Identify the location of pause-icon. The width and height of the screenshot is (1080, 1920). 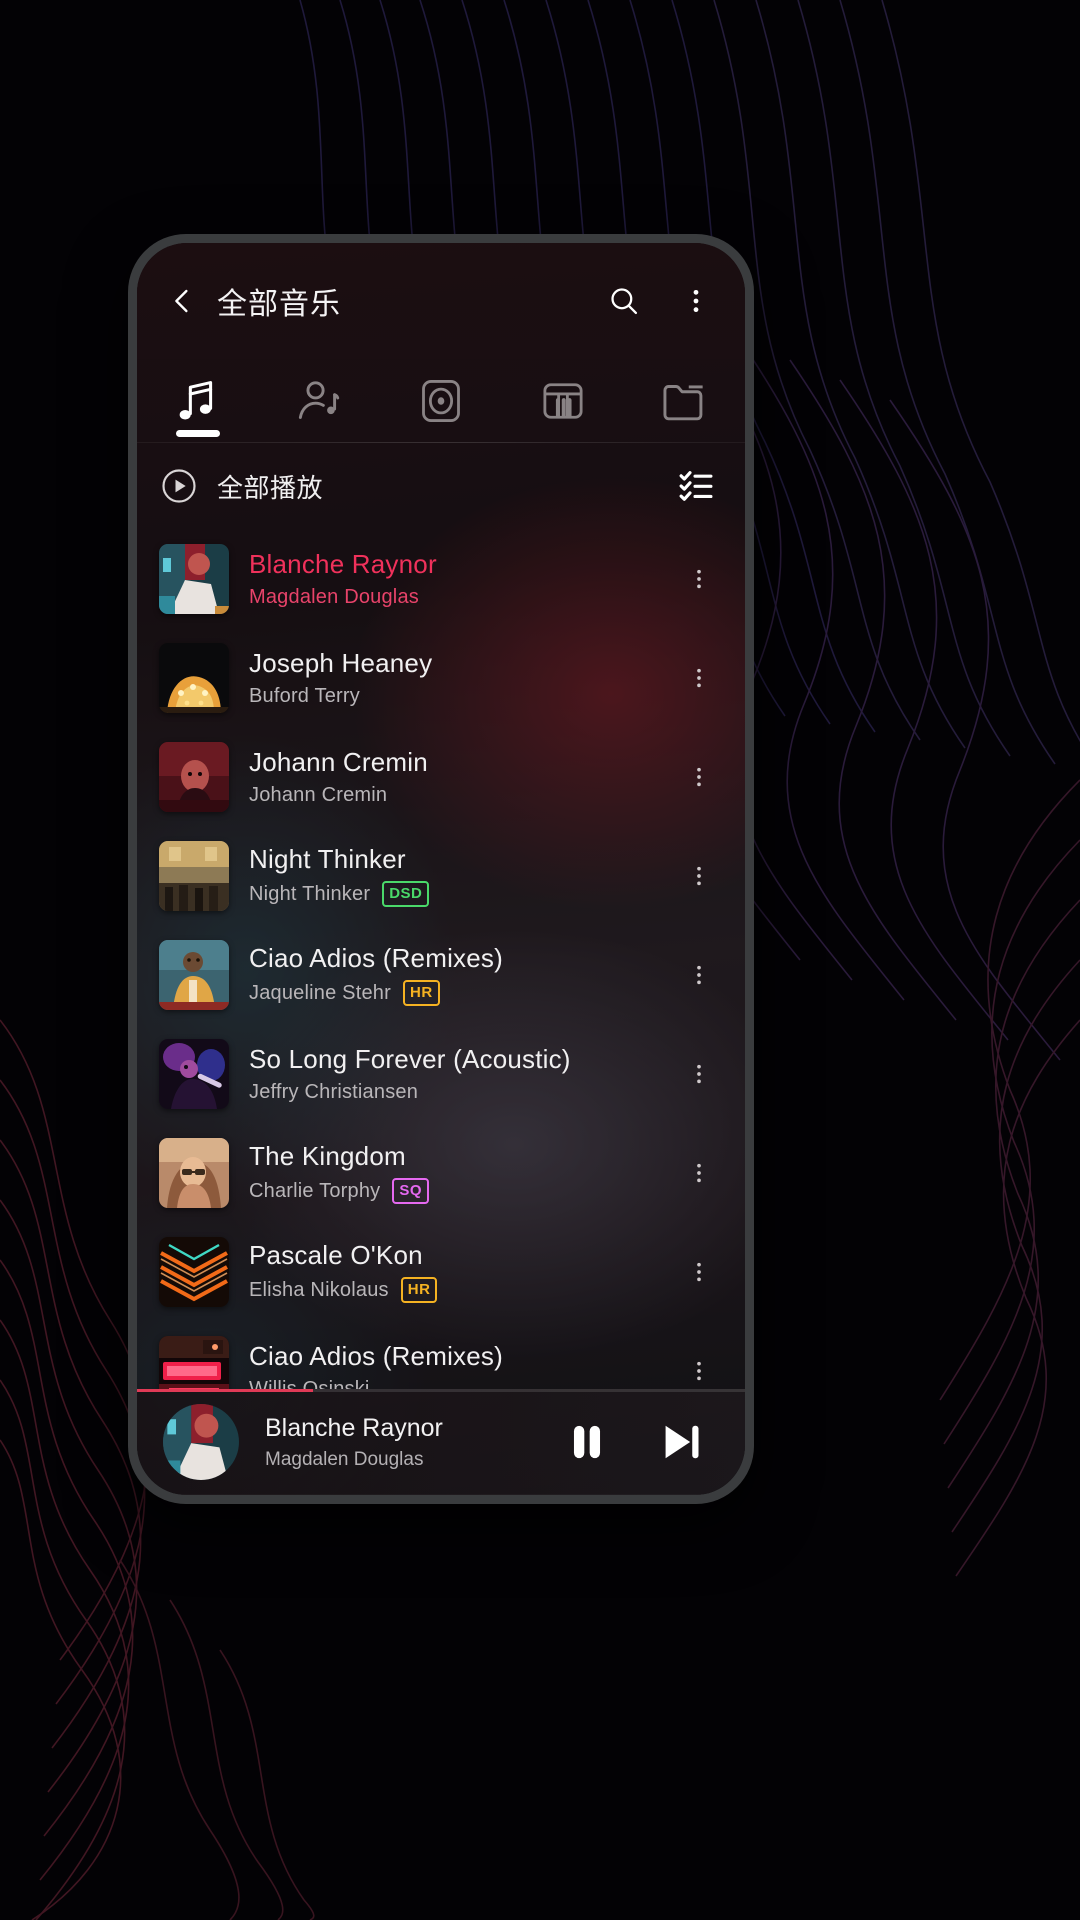
(587, 1442).